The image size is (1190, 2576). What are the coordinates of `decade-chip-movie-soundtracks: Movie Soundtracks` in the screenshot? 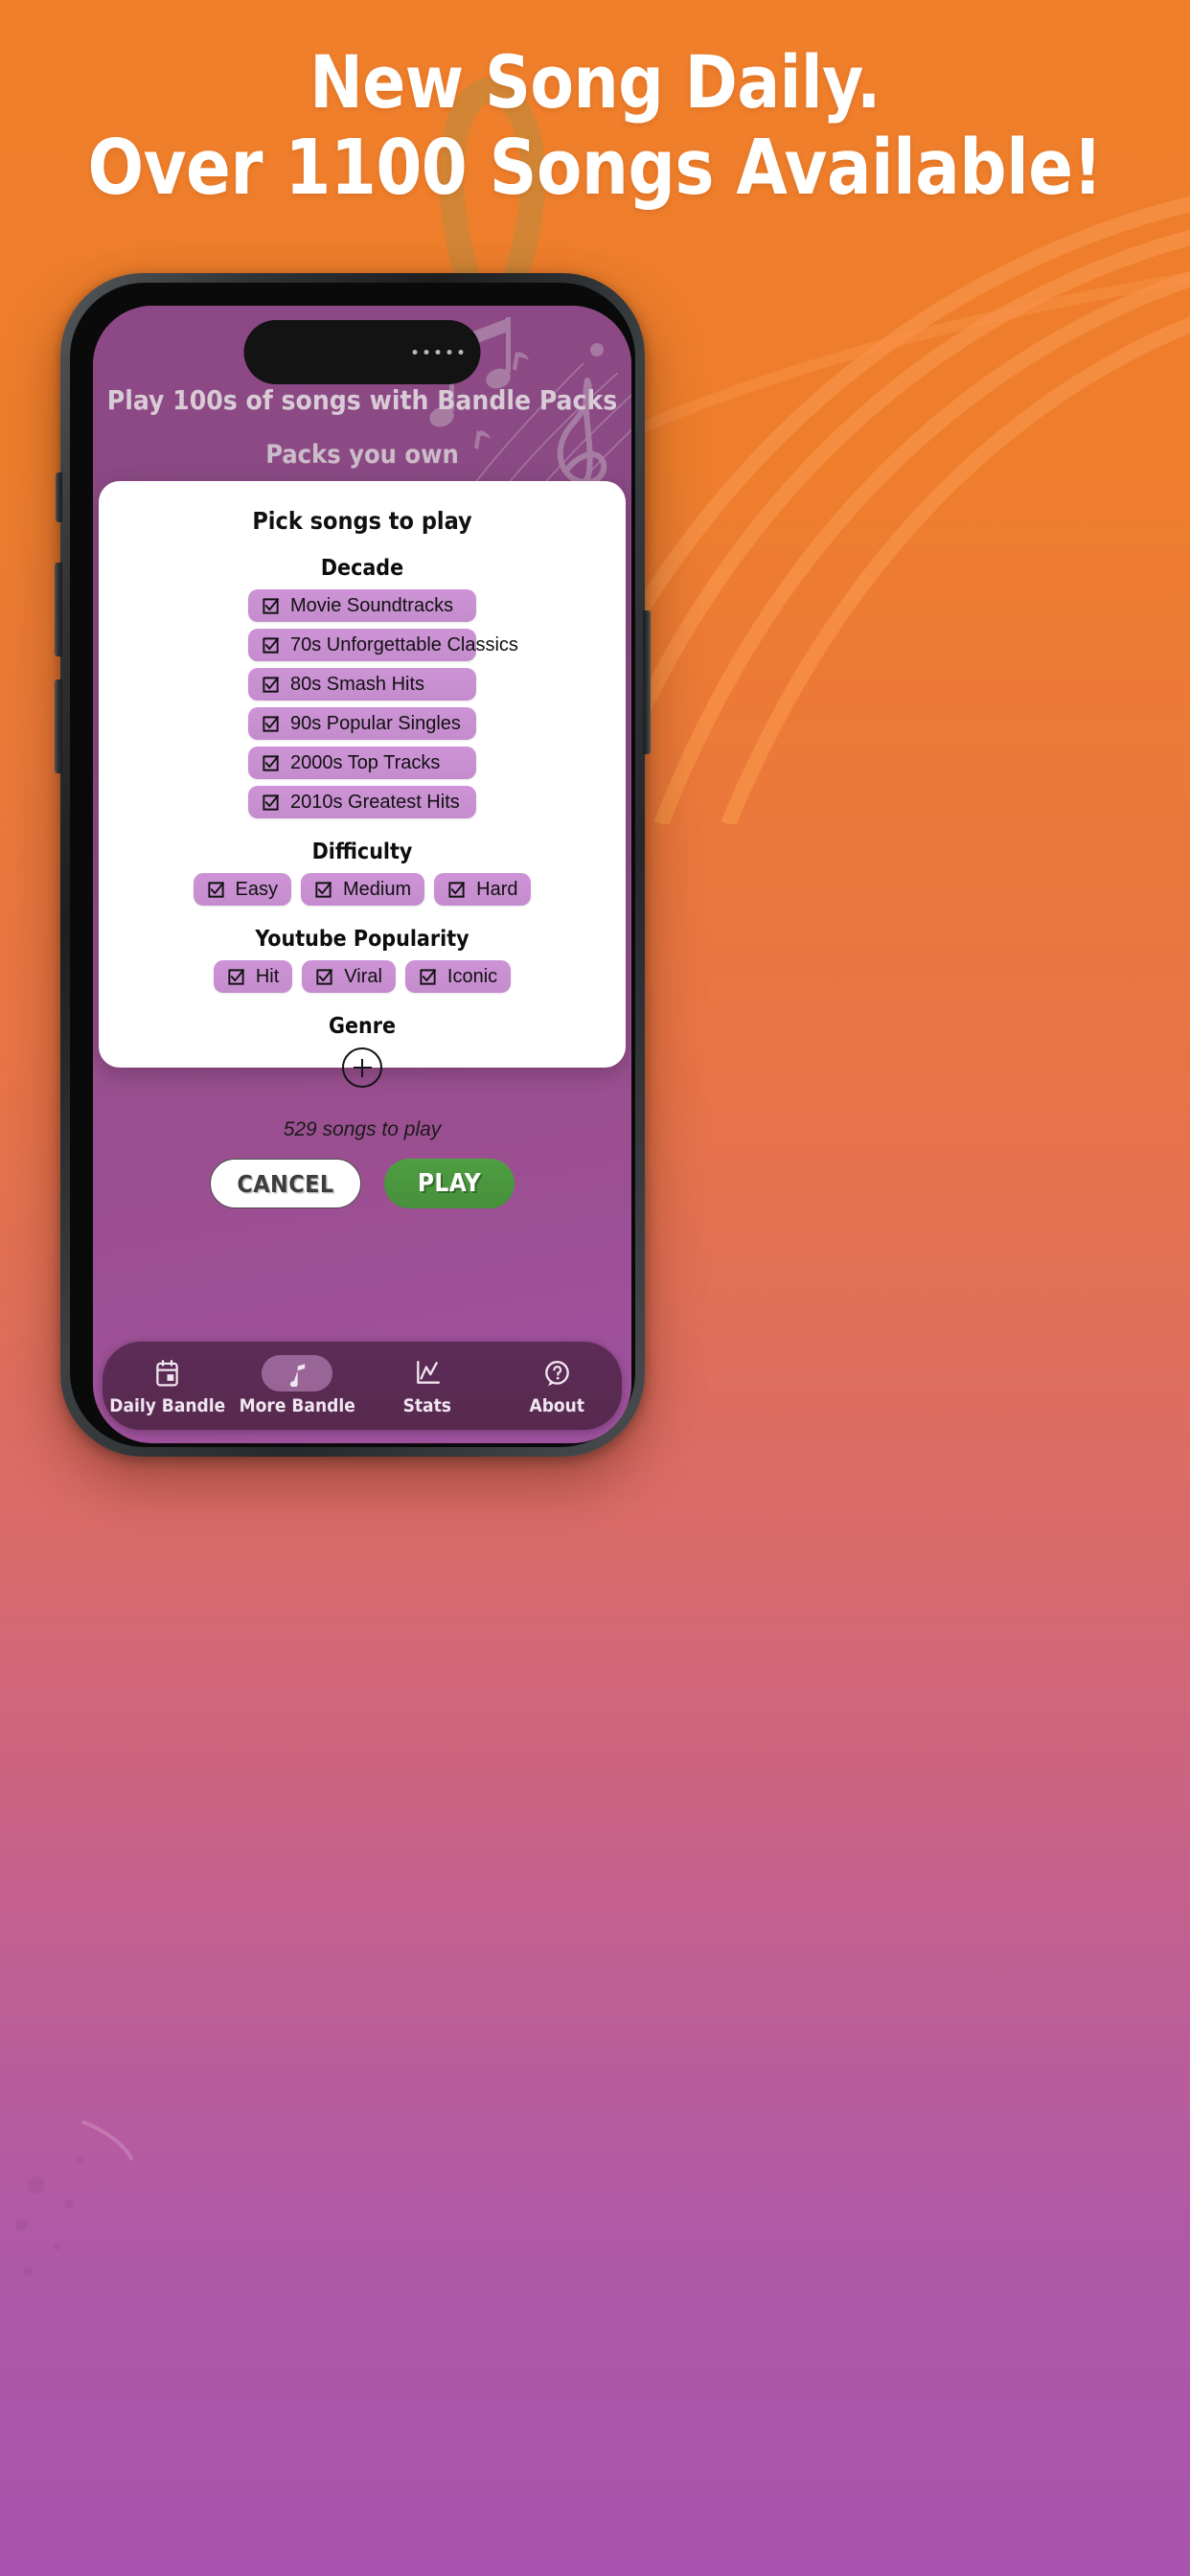 It's located at (362, 605).